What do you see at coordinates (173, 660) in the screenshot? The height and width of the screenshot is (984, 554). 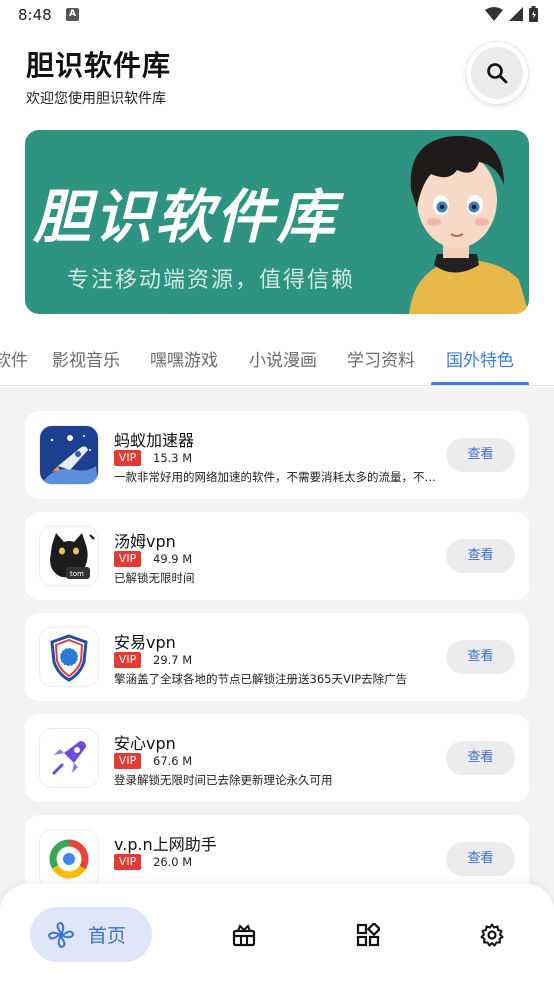 I see `app-size: 29.7 M` at bounding box center [173, 660].